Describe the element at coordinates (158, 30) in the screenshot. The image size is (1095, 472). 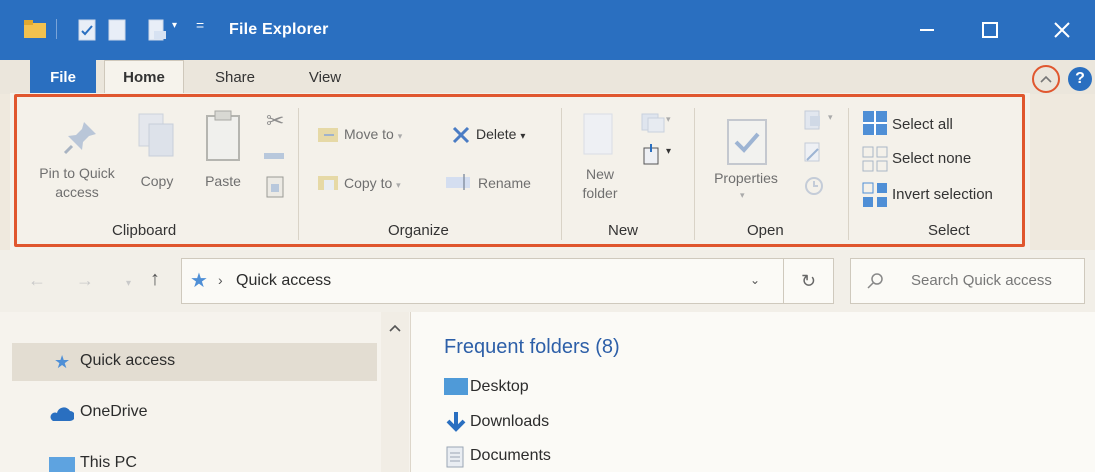
I see `rename-icon` at that location.